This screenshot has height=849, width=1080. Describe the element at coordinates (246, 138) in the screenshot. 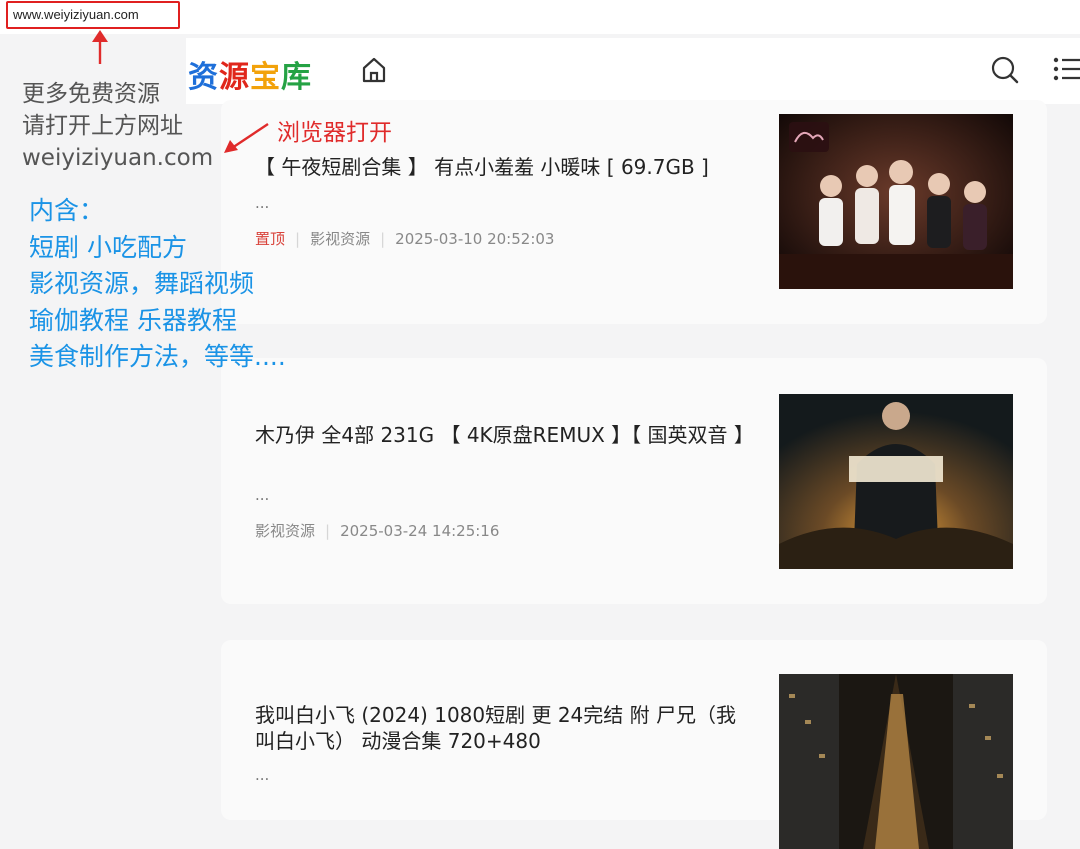

I see `arrow-left-icon` at that location.